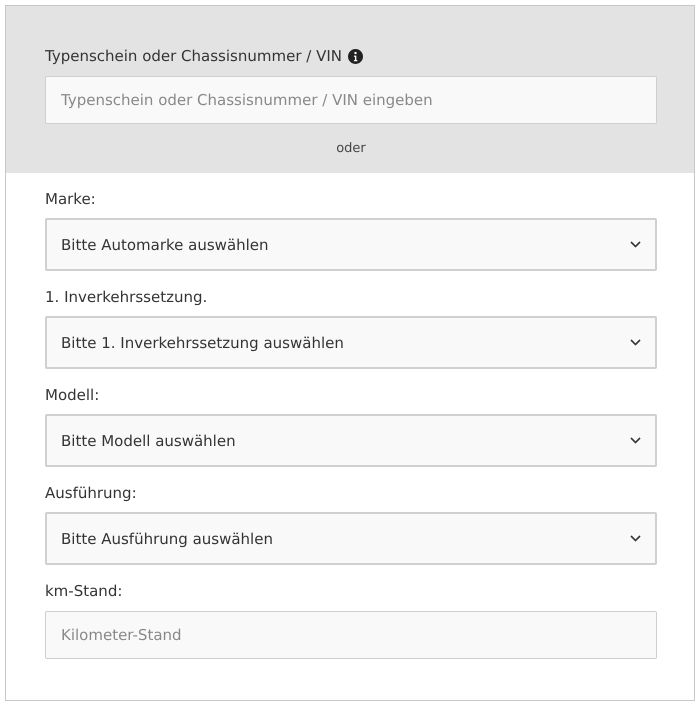 This screenshot has width=700, height=705. I want to click on input-field: Kilometer-Stand, so click(351, 635).